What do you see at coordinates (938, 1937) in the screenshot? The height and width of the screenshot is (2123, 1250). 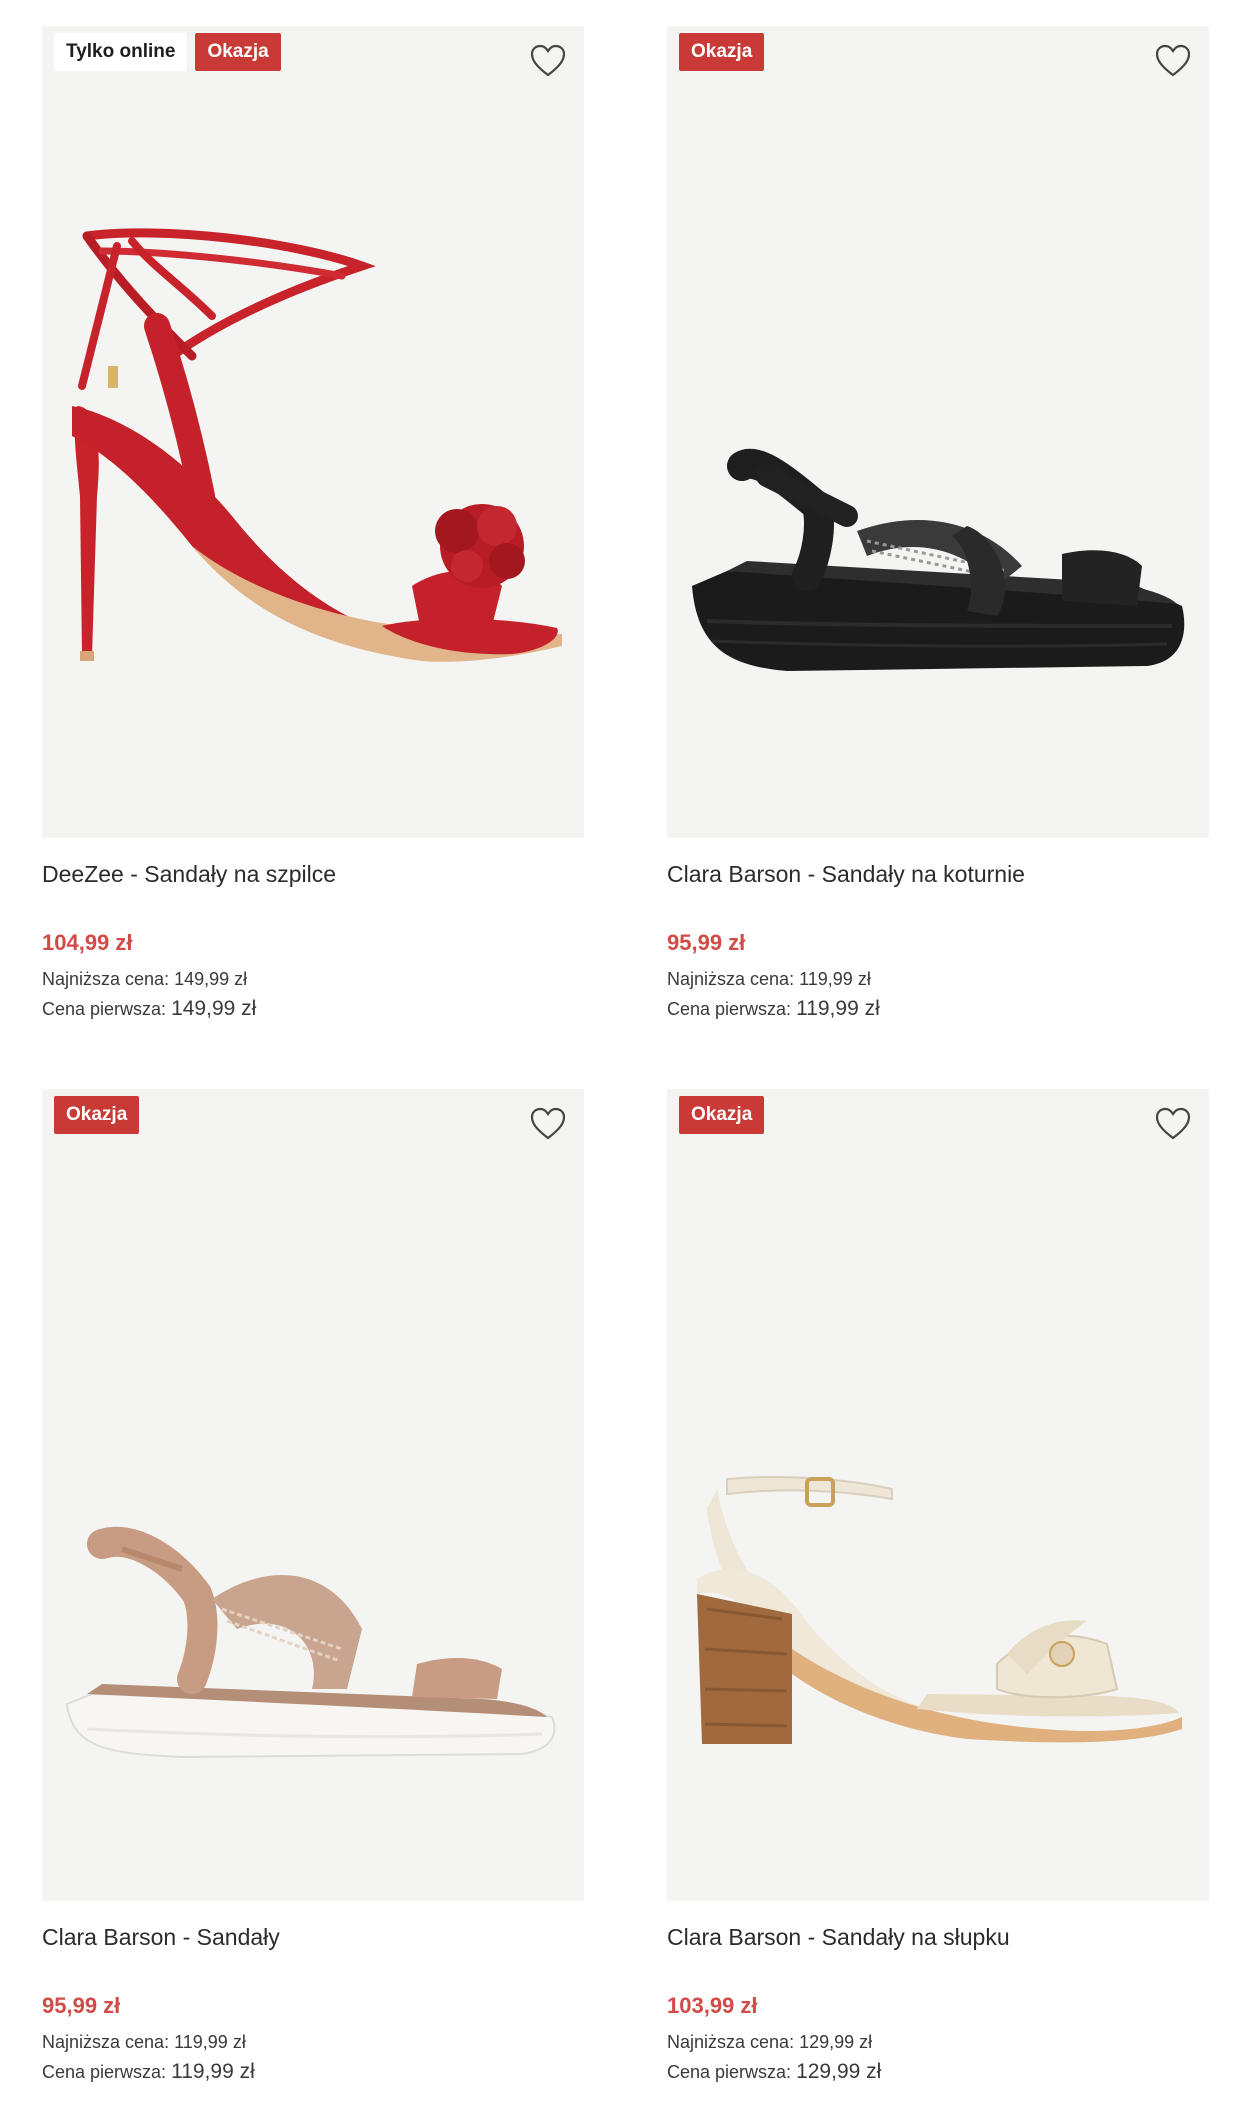 I see `product-title: Clara Barson - Sandały na słupku` at bounding box center [938, 1937].